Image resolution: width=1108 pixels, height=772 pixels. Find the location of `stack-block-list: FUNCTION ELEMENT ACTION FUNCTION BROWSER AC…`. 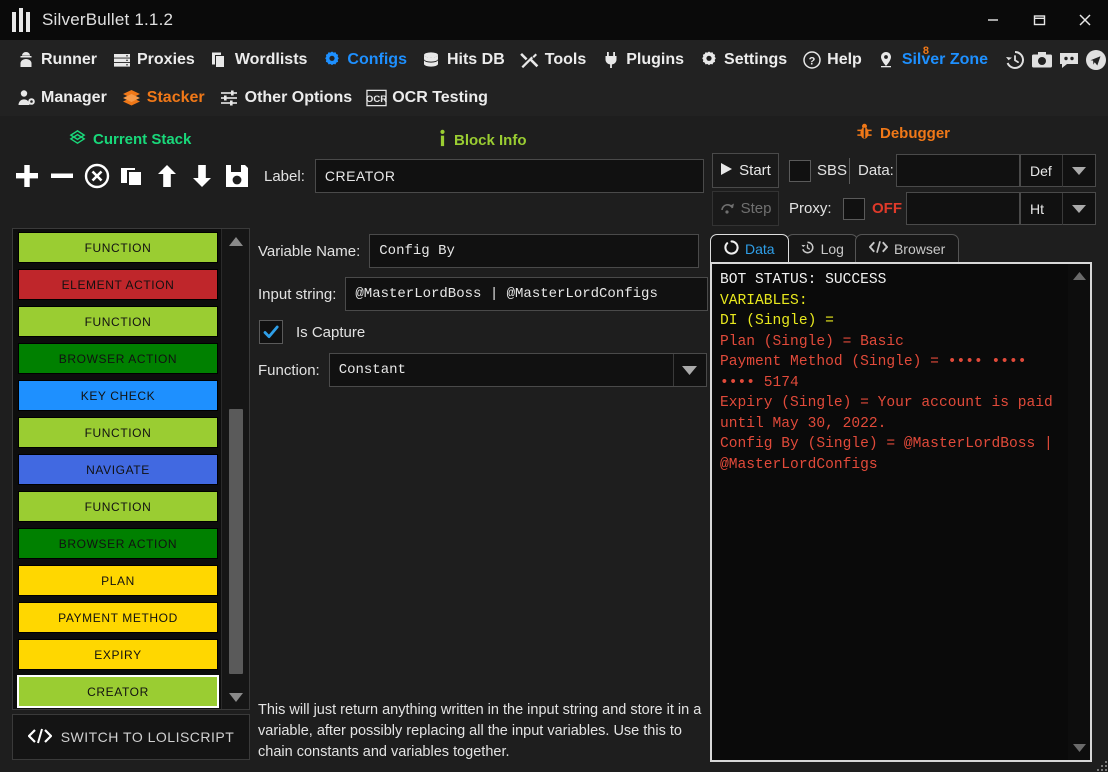

stack-block-list: FUNCTION ELEMENT ACTION FUNCTION BROWSER AC… is located at coordinates (117, 469).